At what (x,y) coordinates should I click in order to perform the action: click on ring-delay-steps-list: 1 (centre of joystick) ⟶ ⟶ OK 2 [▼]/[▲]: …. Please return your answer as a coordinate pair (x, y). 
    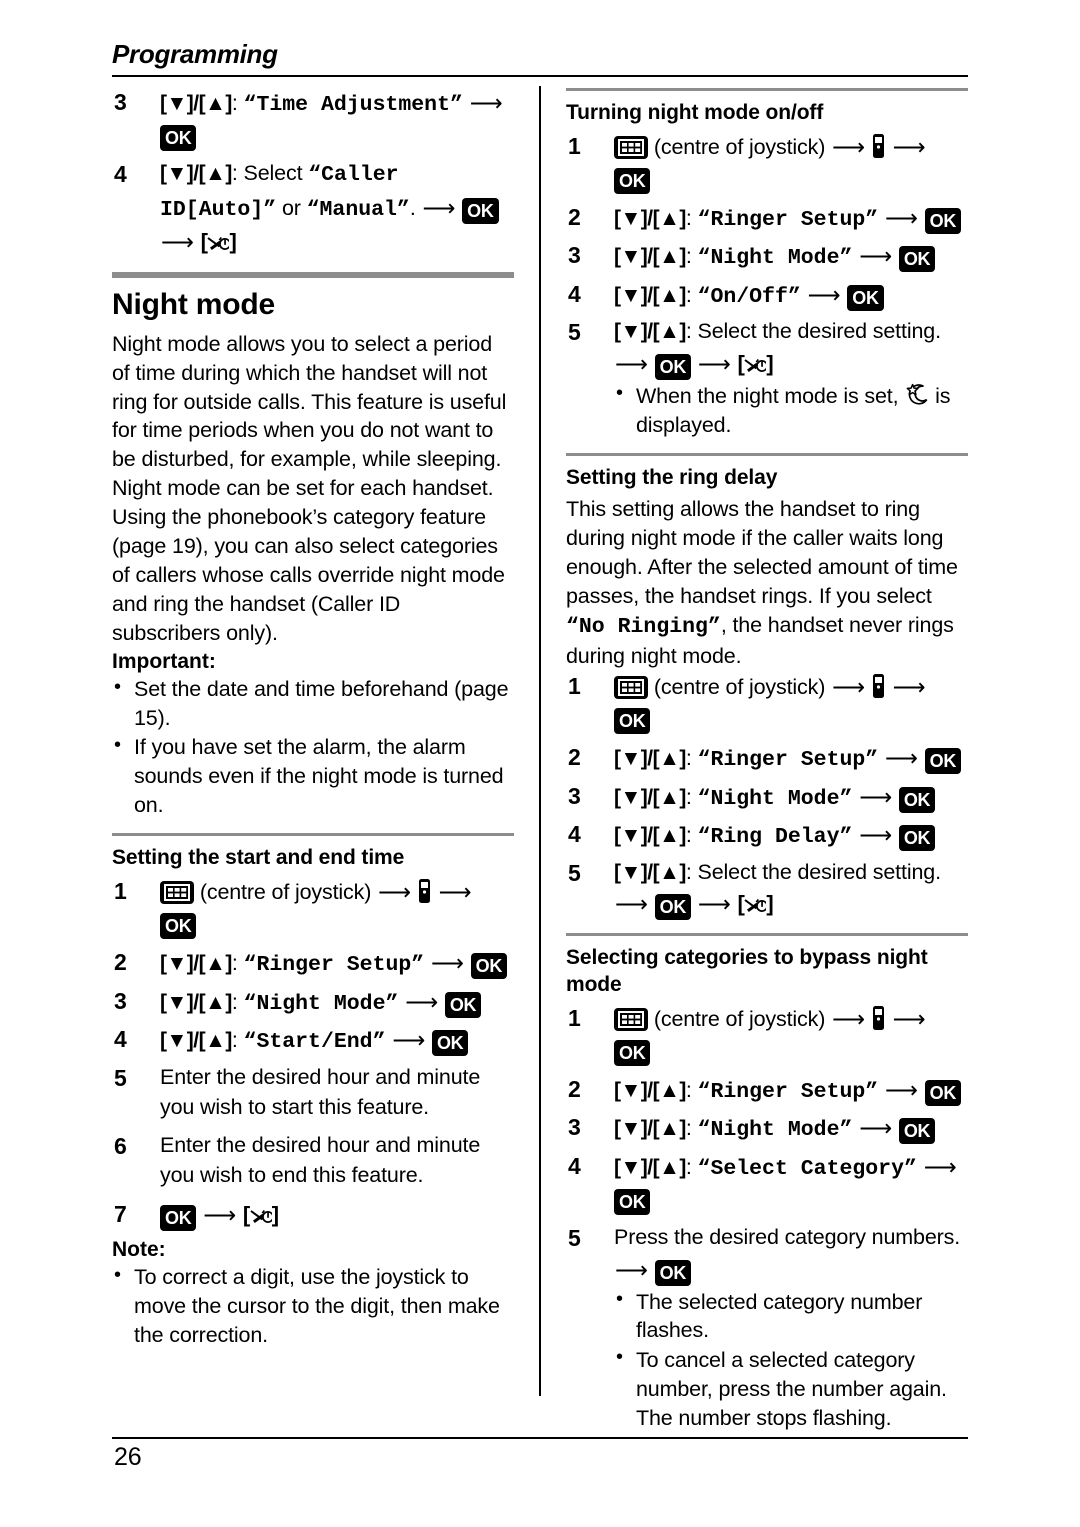
    Looking at the image, I should click on (767, 795).